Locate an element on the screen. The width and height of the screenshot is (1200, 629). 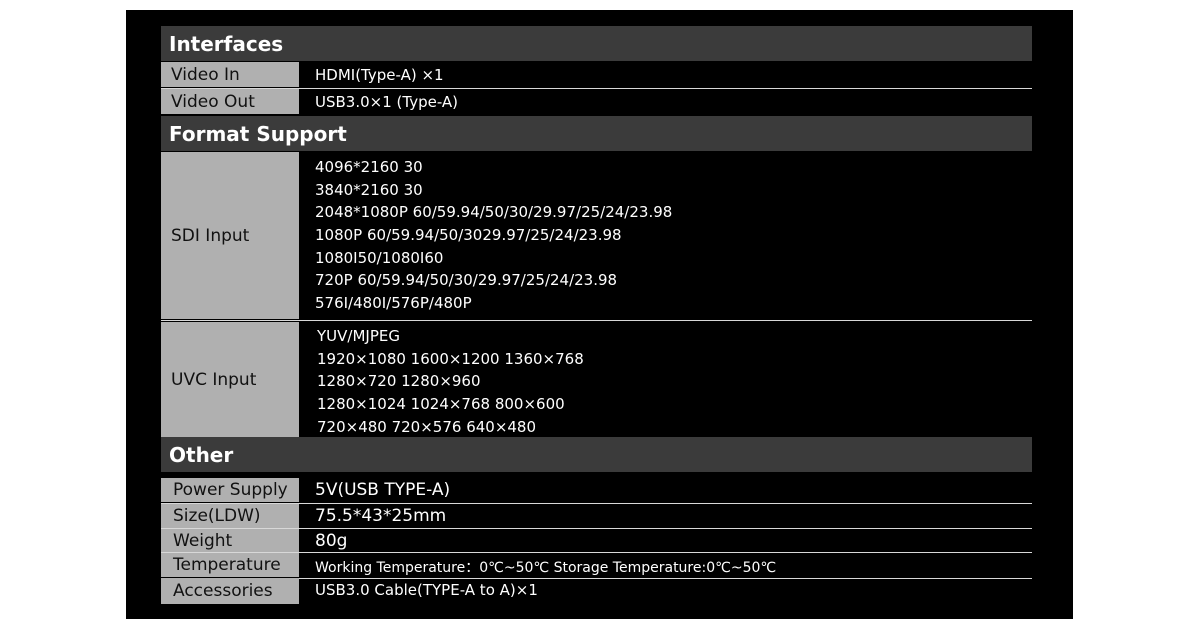
label-weight: Weight is located at coordinates (230, 540).